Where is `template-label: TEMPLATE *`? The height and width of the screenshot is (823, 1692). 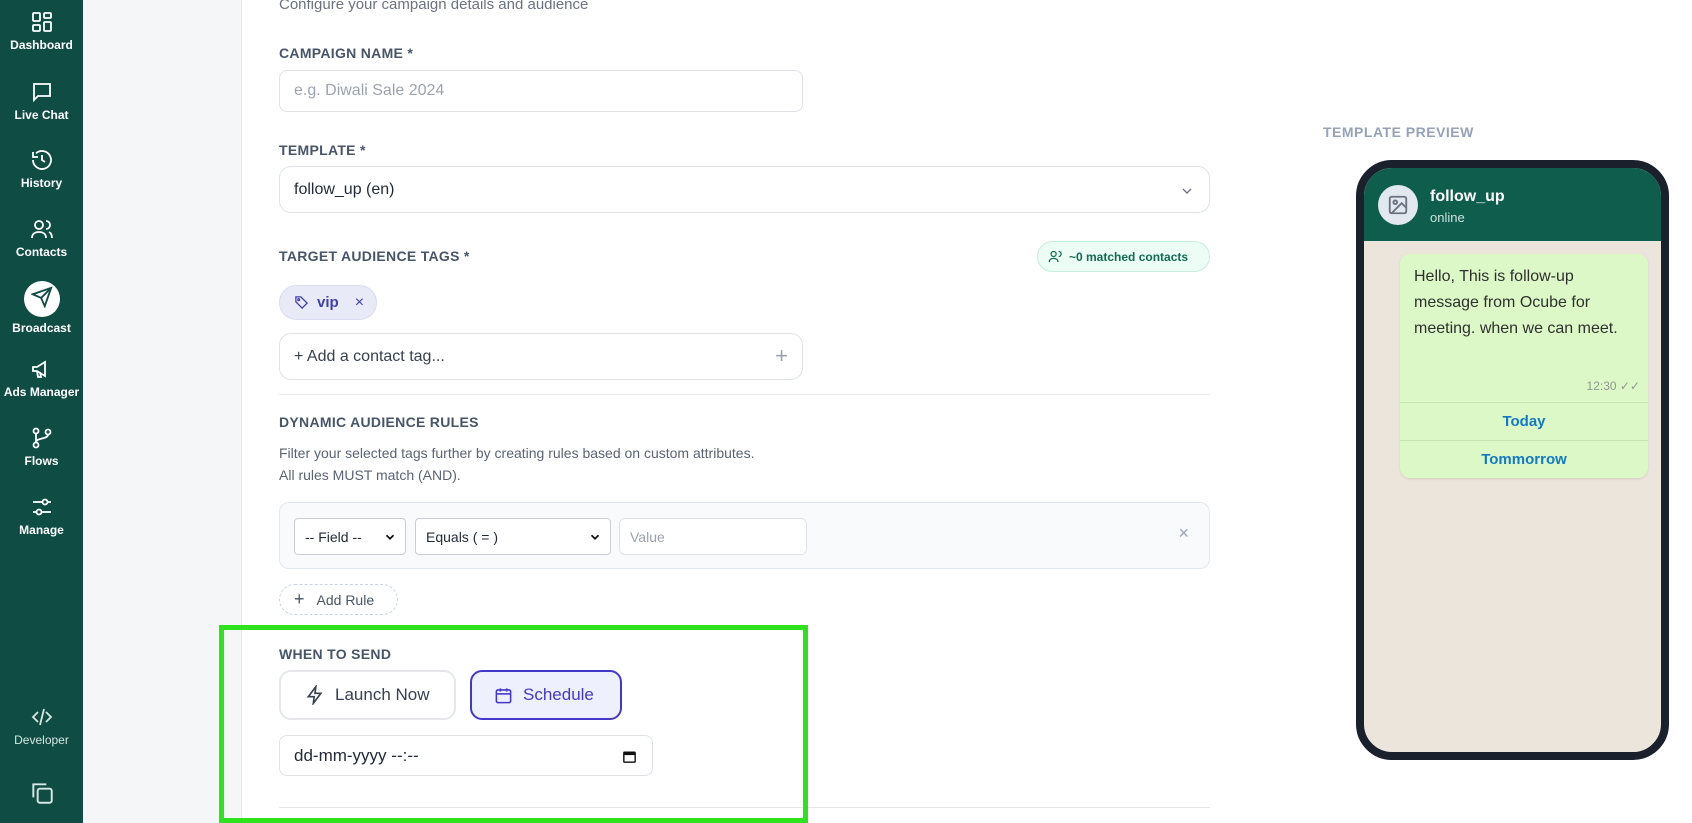 template-label: TEMPLATE * is located at coordinates (322, 150).